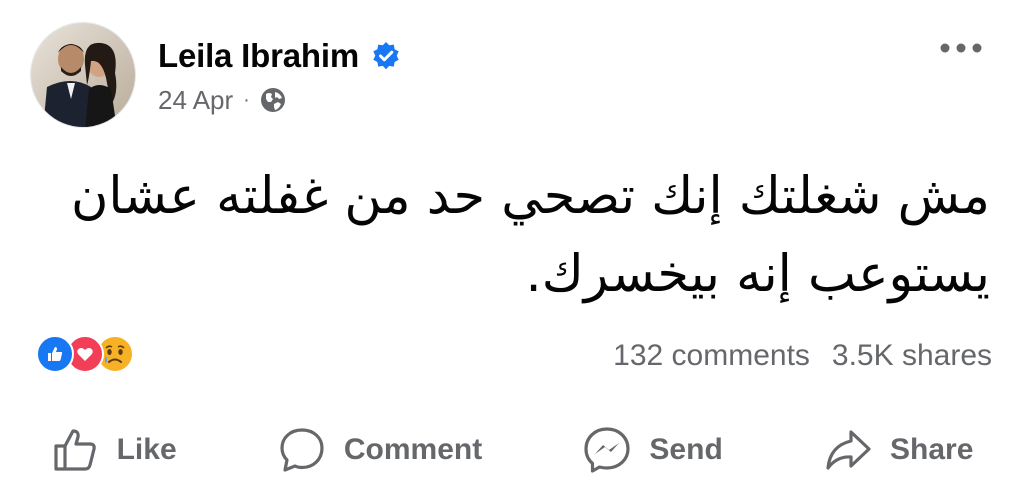 The image size is (1024, 491). Describe the element at coordinates (258, 56) in the screenshot. I see `author-name: Leila Ibrahim` at that location.